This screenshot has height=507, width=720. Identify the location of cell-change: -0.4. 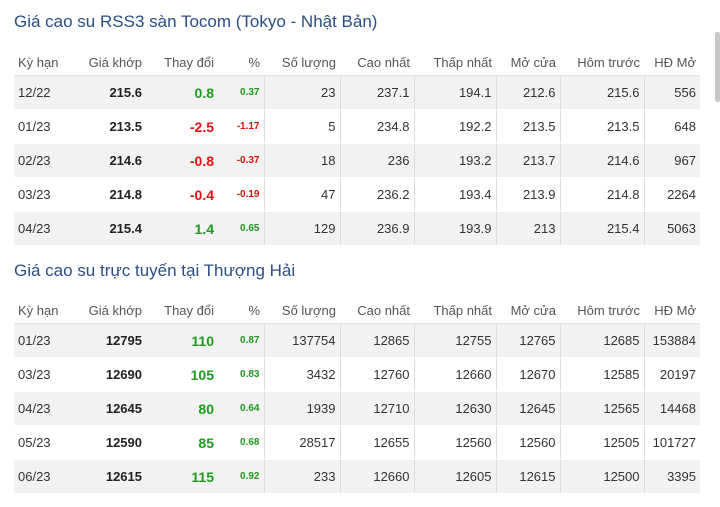
(182, 194).